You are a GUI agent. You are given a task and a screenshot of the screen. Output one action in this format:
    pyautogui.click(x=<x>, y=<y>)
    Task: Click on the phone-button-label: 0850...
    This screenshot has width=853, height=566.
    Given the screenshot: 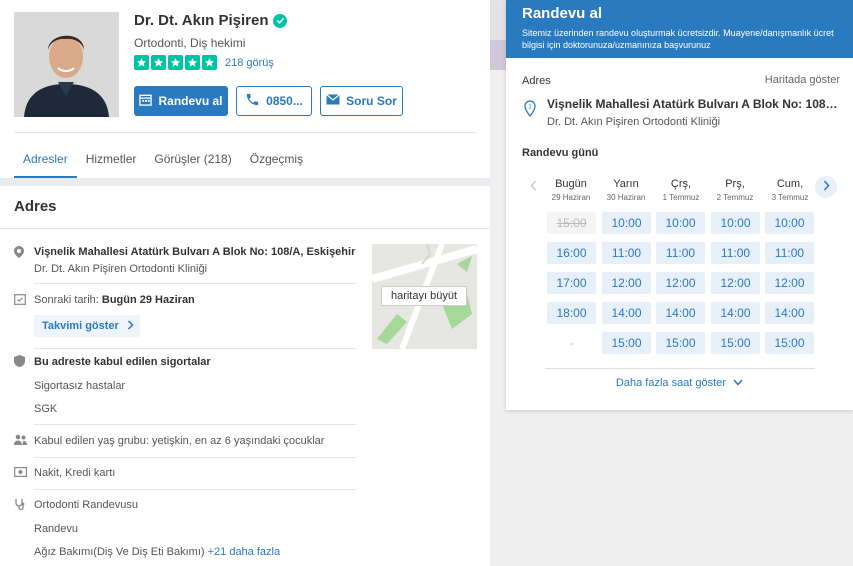 What is the action you would take?
    pyautogui.click(x=284, y=101)
    